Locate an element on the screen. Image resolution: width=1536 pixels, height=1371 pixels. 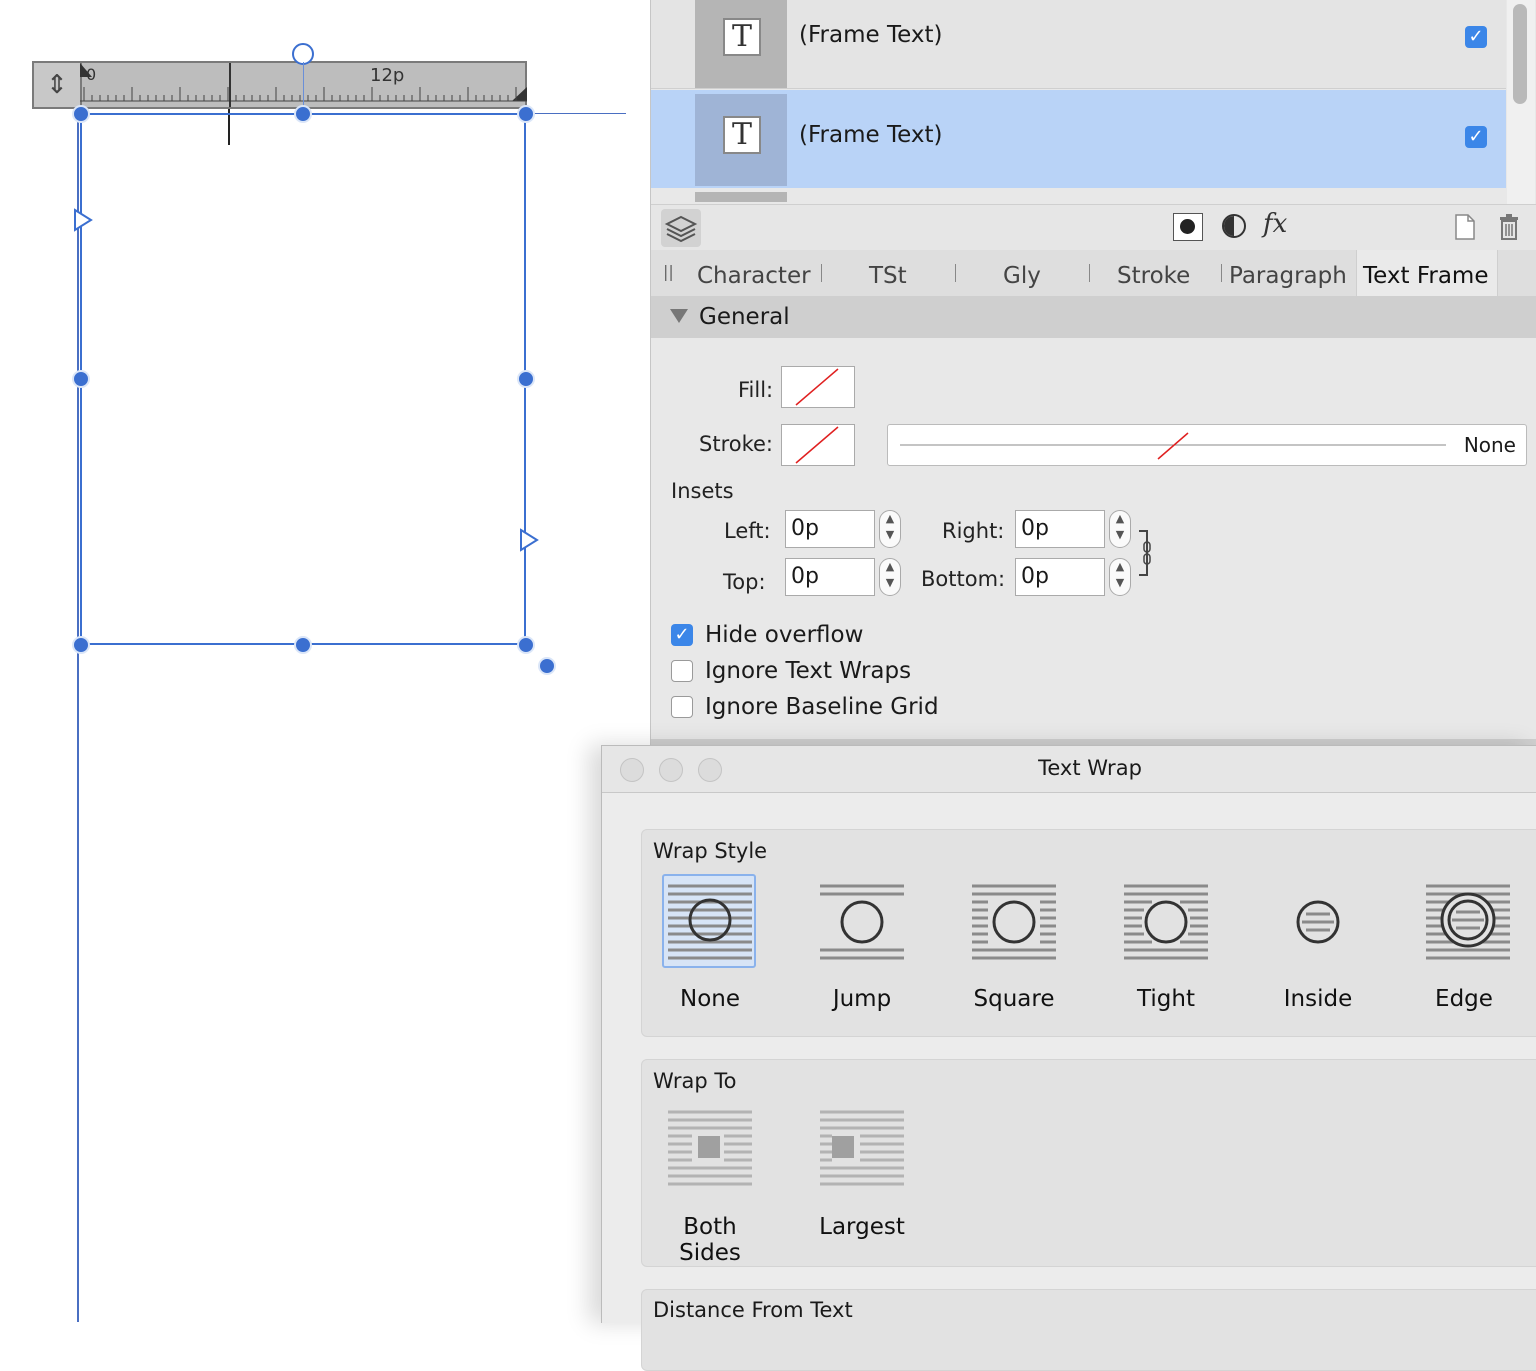
wrap-largest-icon is located at coordinates (862, 1150).